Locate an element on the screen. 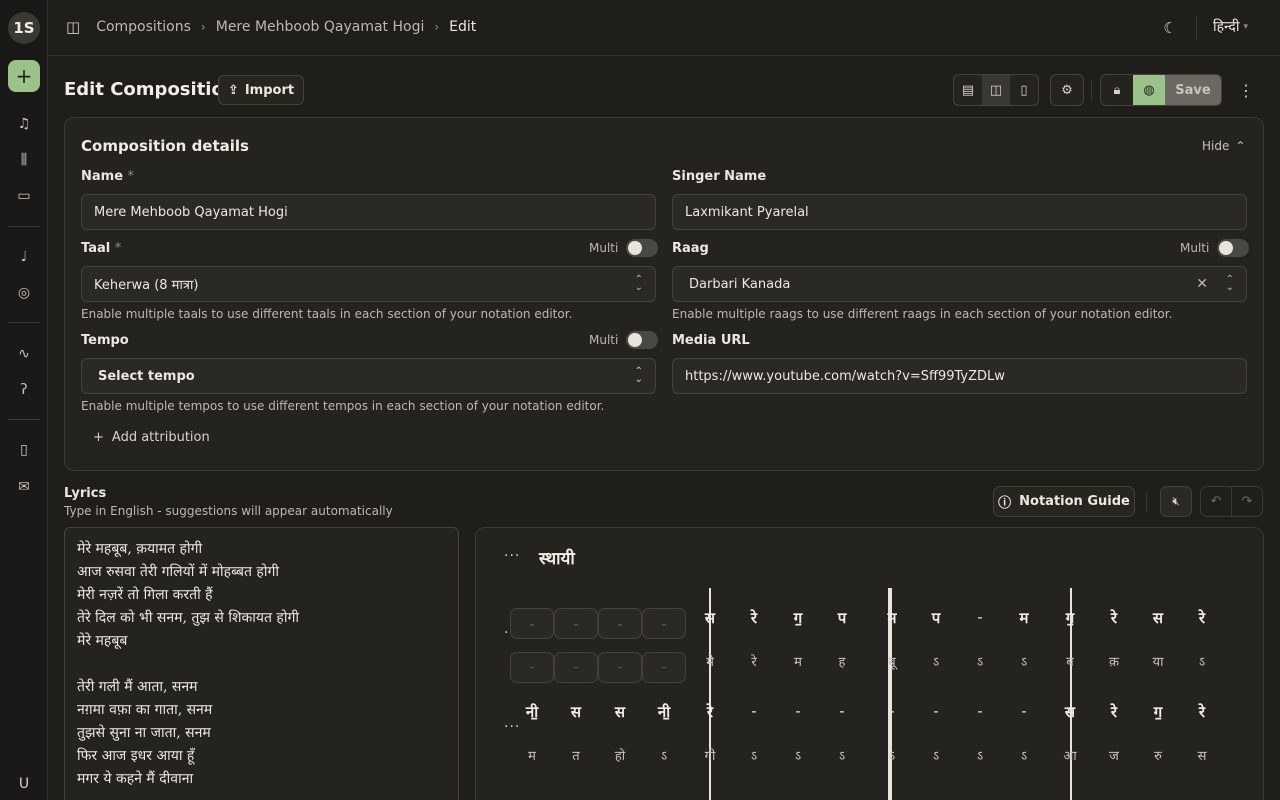  lyric-syllable-cell: गी is located at coordinates (710, 755).